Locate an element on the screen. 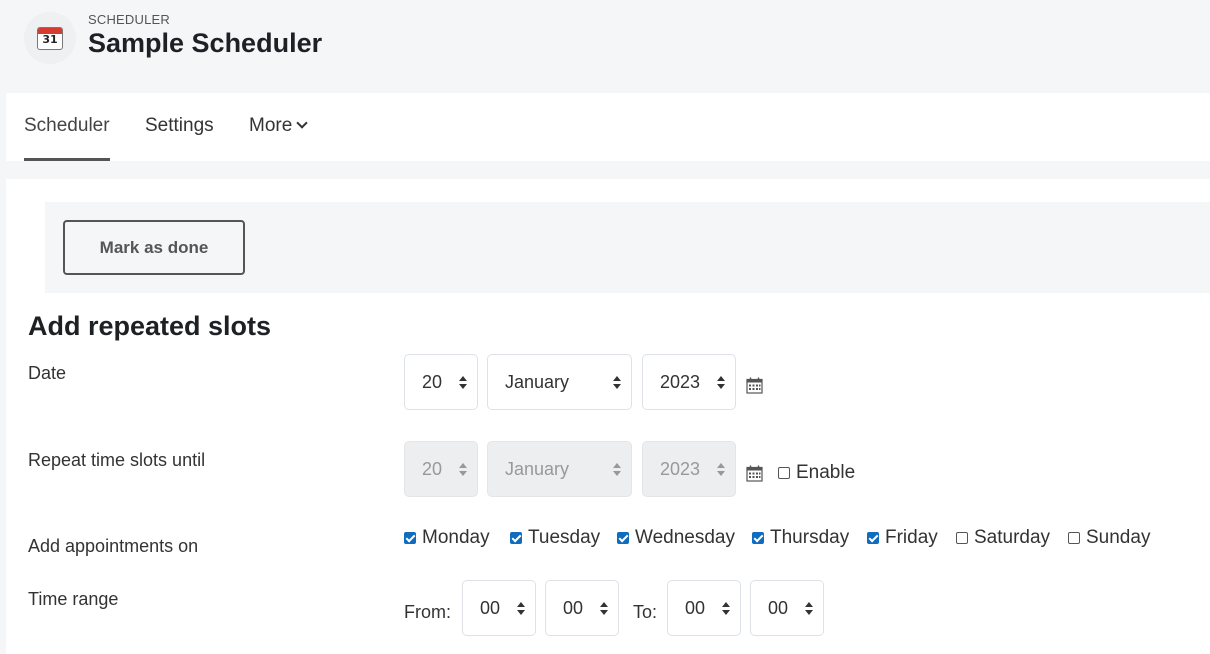  to-label: To: is located at coordinates (645, 612).